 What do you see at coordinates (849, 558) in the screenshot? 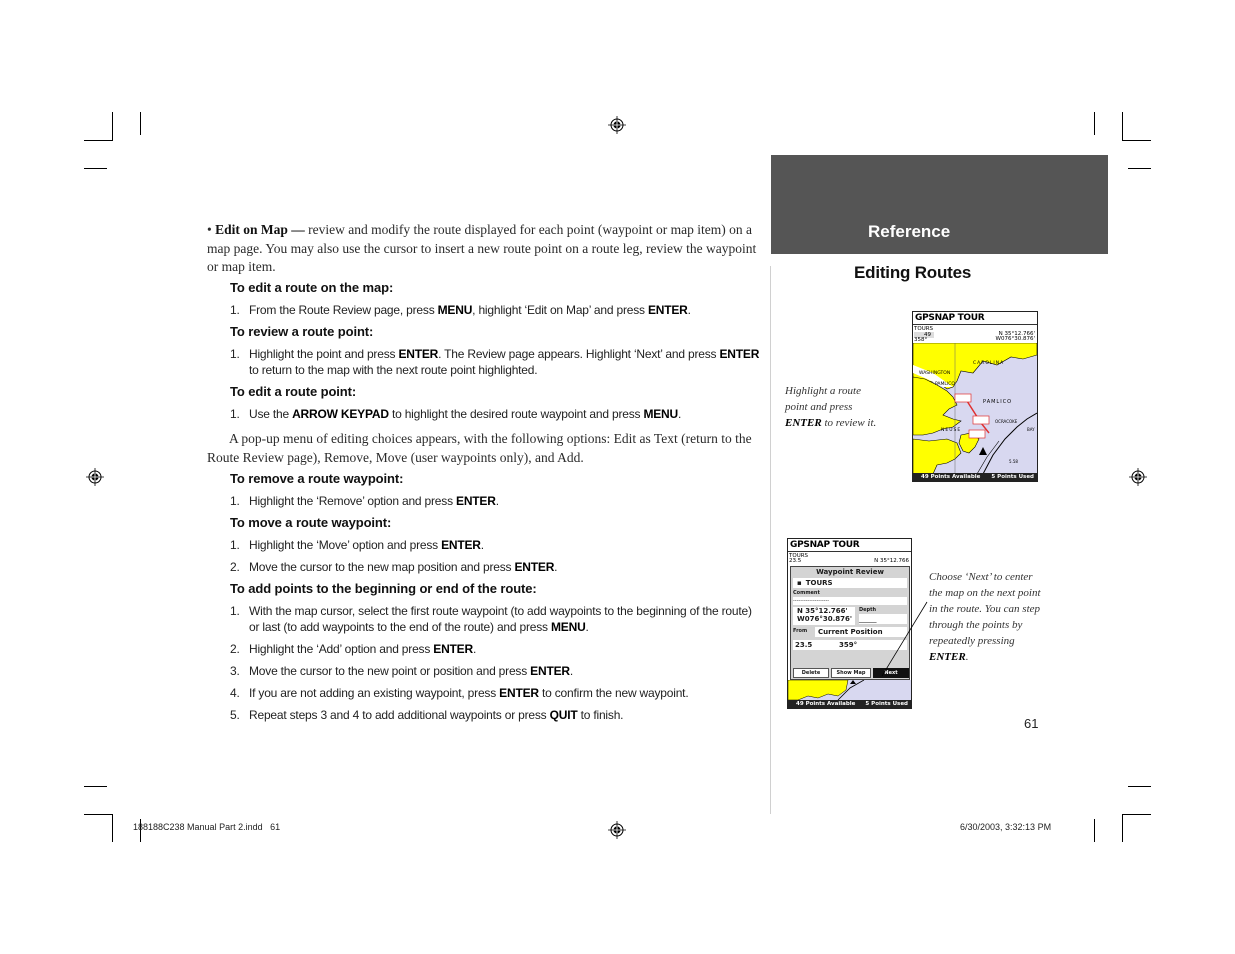
I see `screen-info-bar: TOURS 23.5 N 35°12.766` at bounding box center [849, 558].